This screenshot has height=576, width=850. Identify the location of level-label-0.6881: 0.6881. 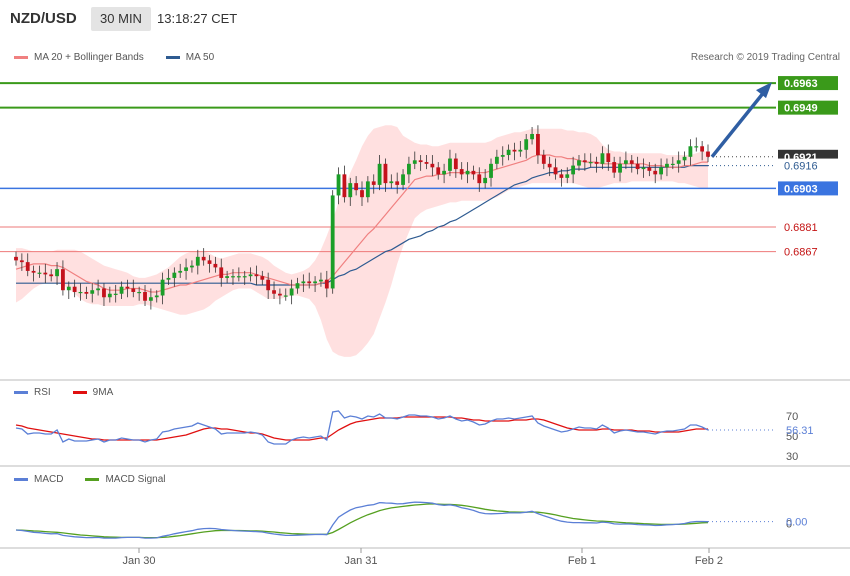
(801, 228).